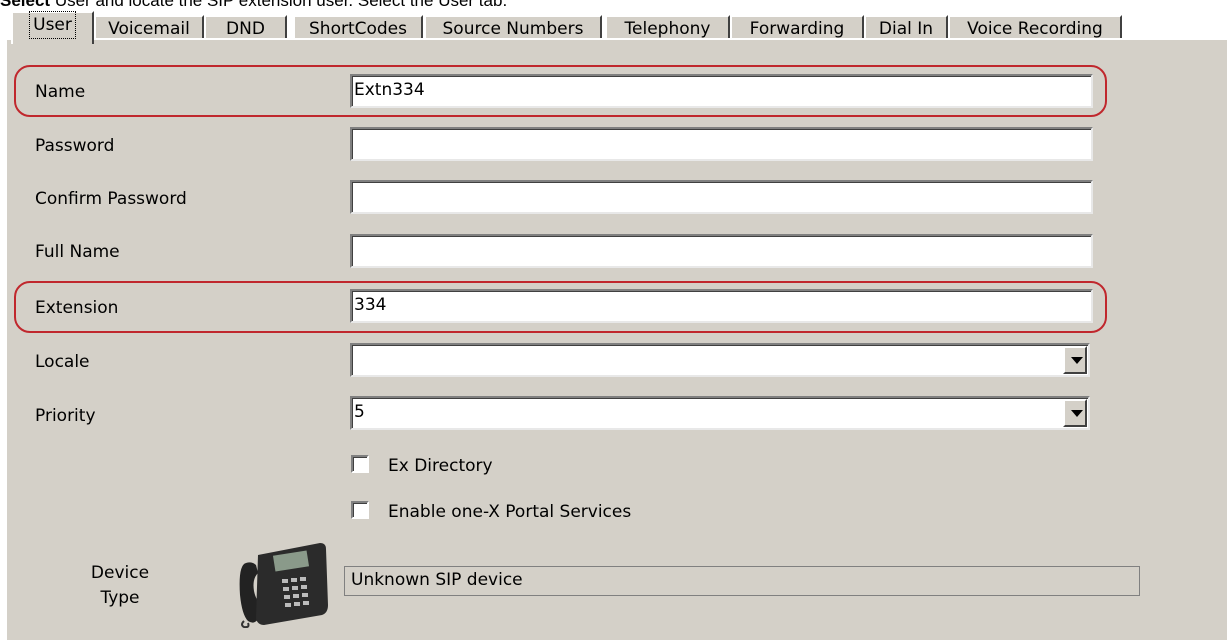 This screenshot has height=640, width=1227. What do you see at coordinates (510, 512) in the screenshot?
I see `one-x-portal-label: Enable one-X Portal Services` at bounding box center [510, 512].